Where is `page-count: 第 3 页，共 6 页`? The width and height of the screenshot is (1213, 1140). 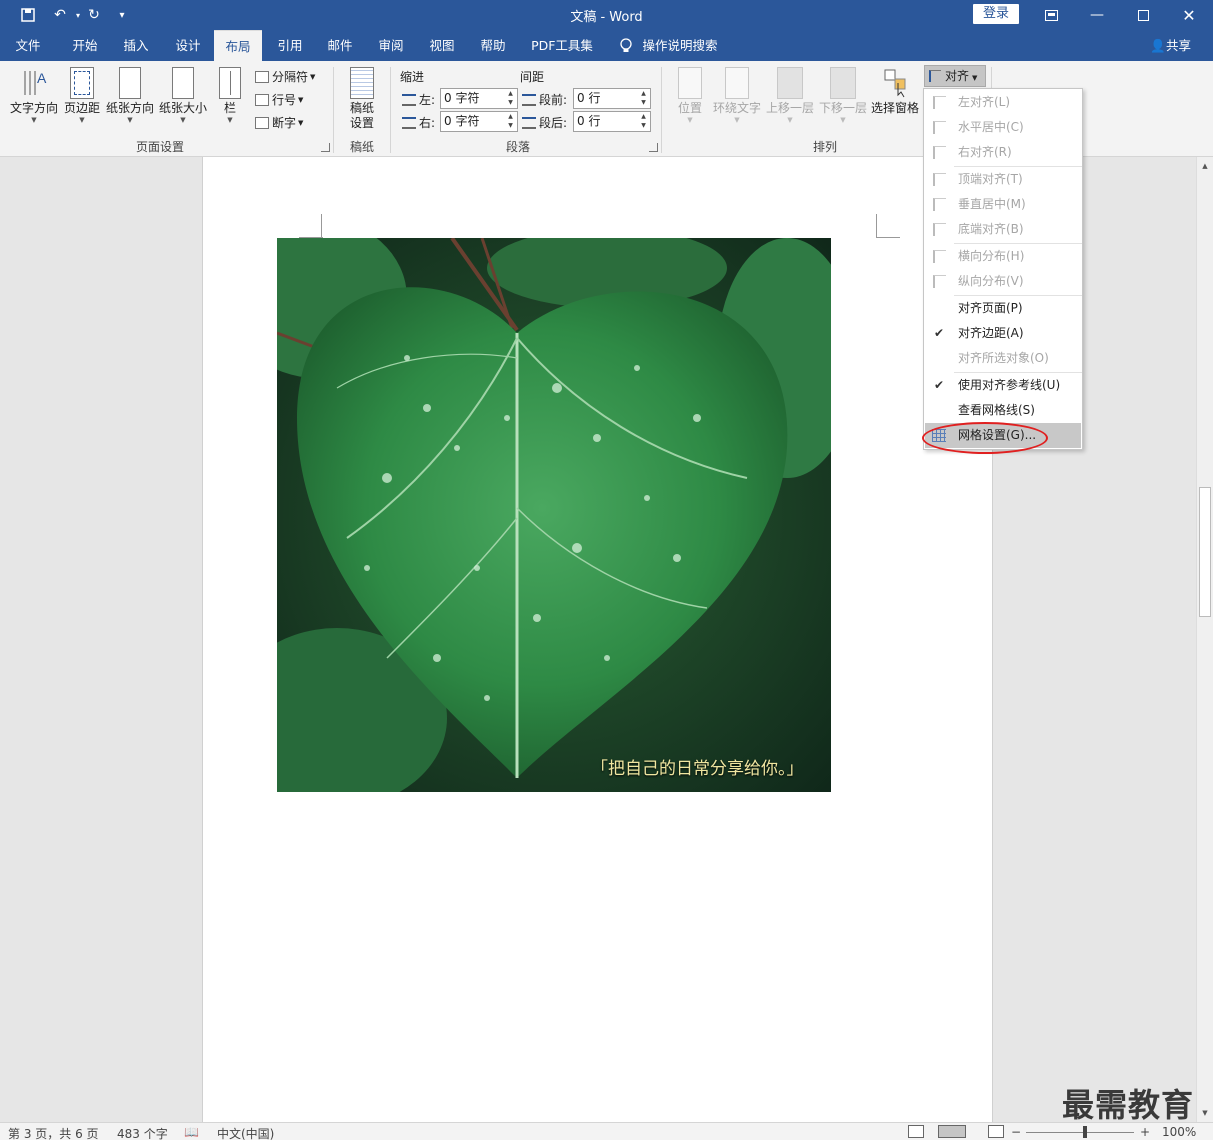 page-count: 第 3 页，共 6 页 is located at coordinates (53, 1132).